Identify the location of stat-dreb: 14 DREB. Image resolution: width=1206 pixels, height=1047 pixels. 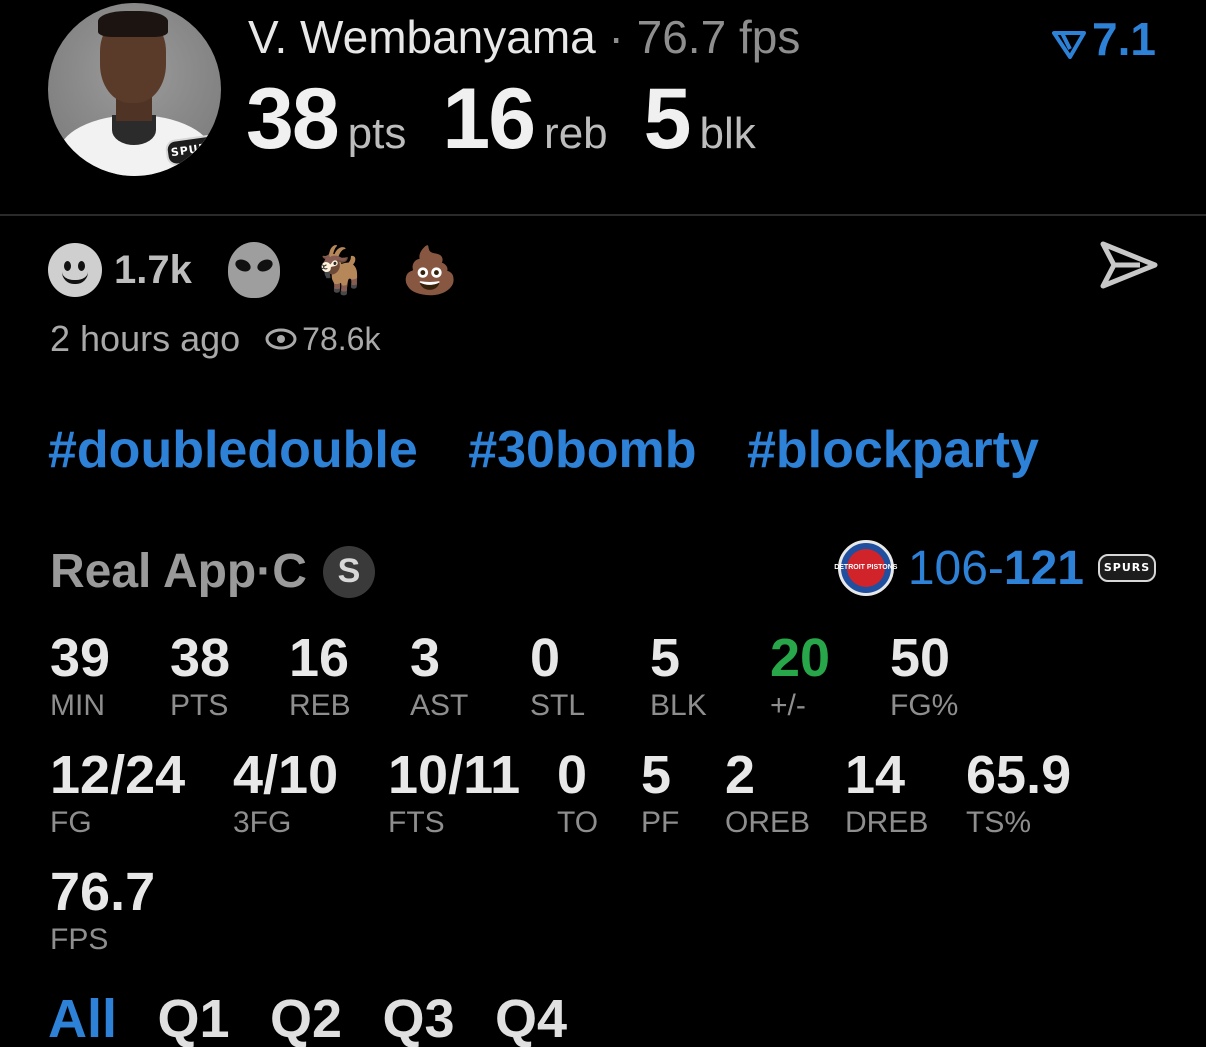
(887, 792).